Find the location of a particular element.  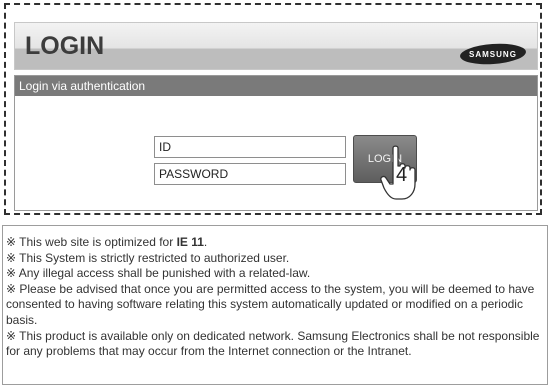

notice-1-text: ※ This web site is optimized for is located at coordinates (91, 242).